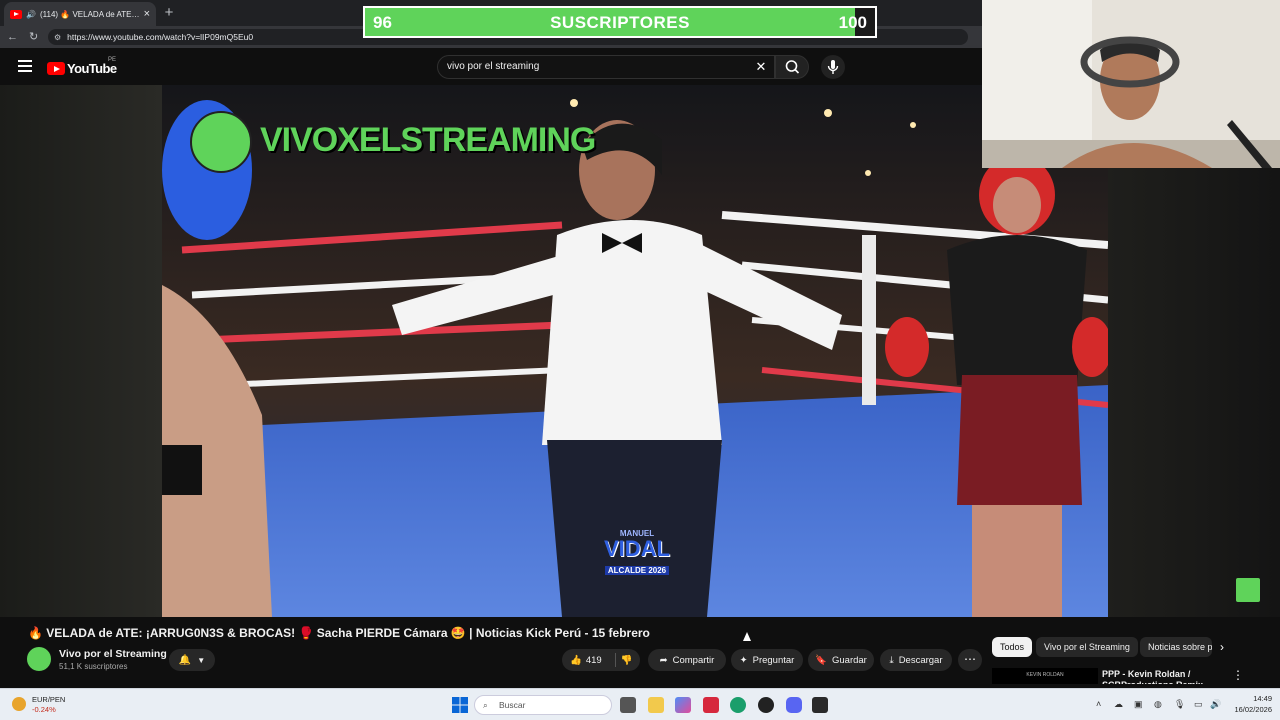 The height and width of the screenshot is (720, 1280). What do you see at coordinates (711, 705) in the screenshot?
I see `app-w-icon` at bounding box center [711, 705].